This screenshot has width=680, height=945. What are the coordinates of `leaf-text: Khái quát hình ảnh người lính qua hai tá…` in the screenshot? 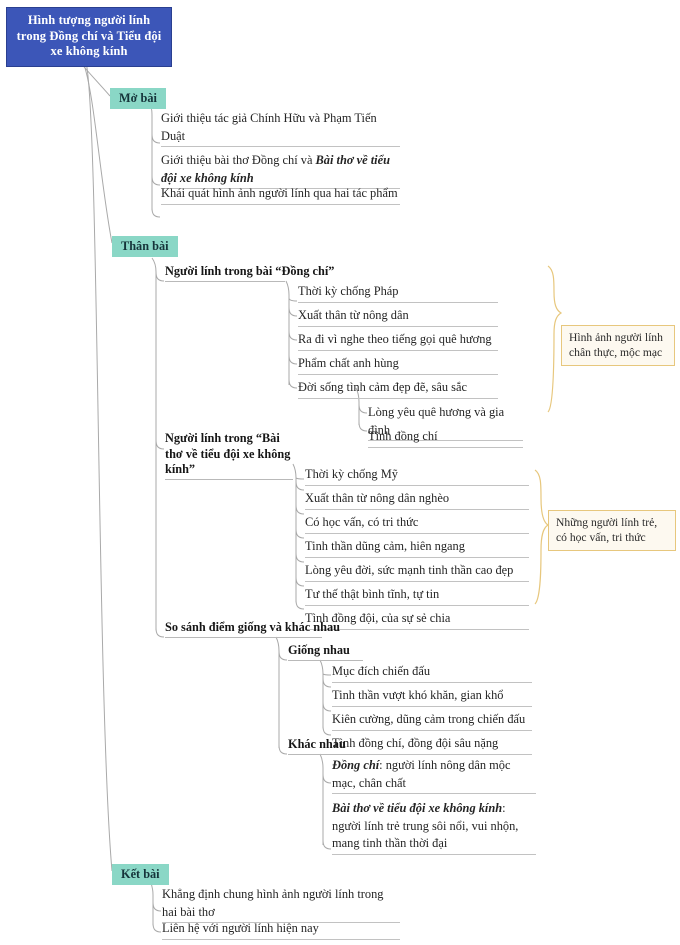 It's located at (279, 193).